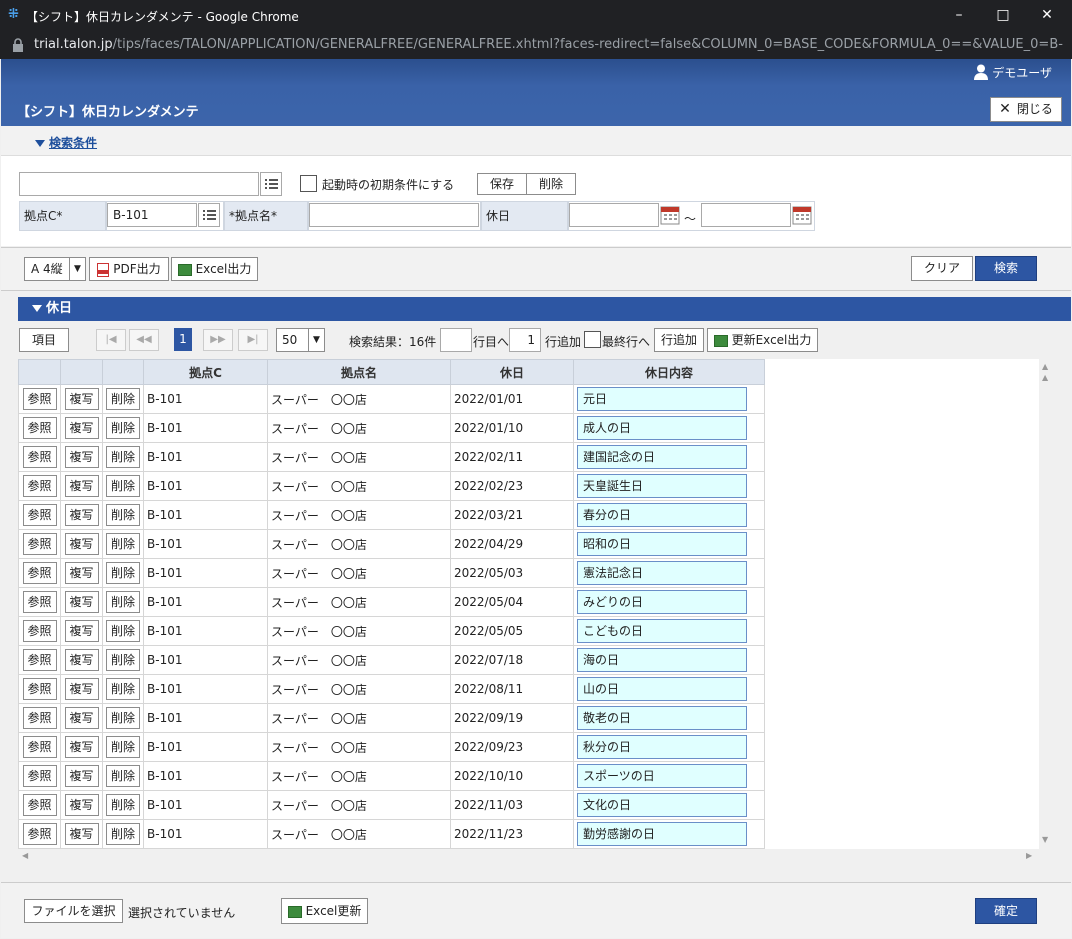 This screenshot has height=939, width=1072. What do you see at coordinates (205, 372) in the screenshot?
I see `col-header-base-code: 拠点C` at bounding box center [205, 372].